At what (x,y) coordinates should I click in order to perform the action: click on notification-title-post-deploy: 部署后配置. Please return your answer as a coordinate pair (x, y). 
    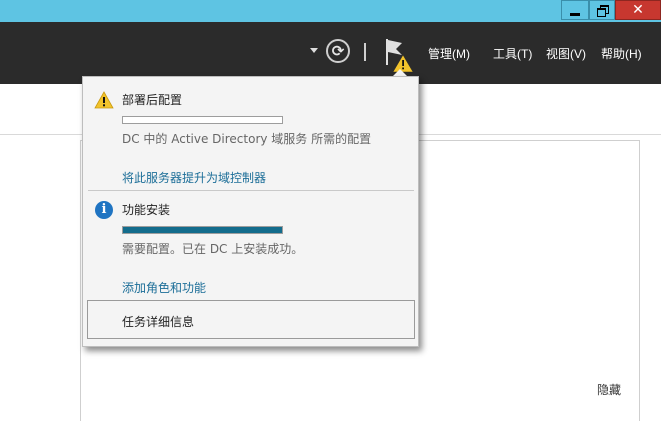
    Looking at the image, I should click on (152, 100).